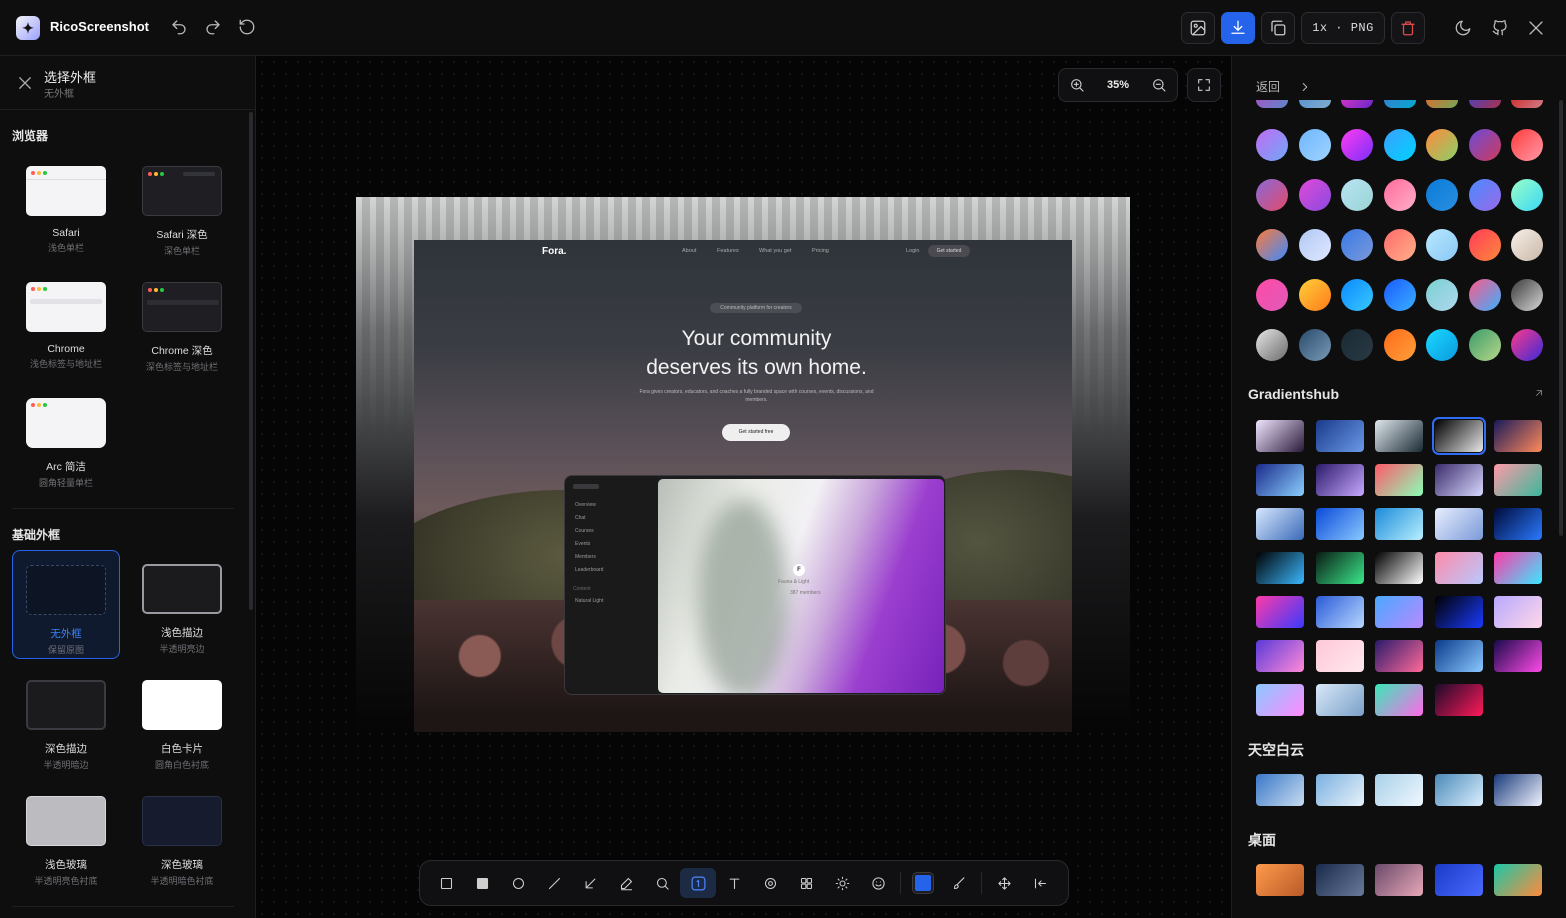  What do you see at coordinates (1004, 883) in the screenshot?
I see `tool-move` at bounding box center [1004, 883].